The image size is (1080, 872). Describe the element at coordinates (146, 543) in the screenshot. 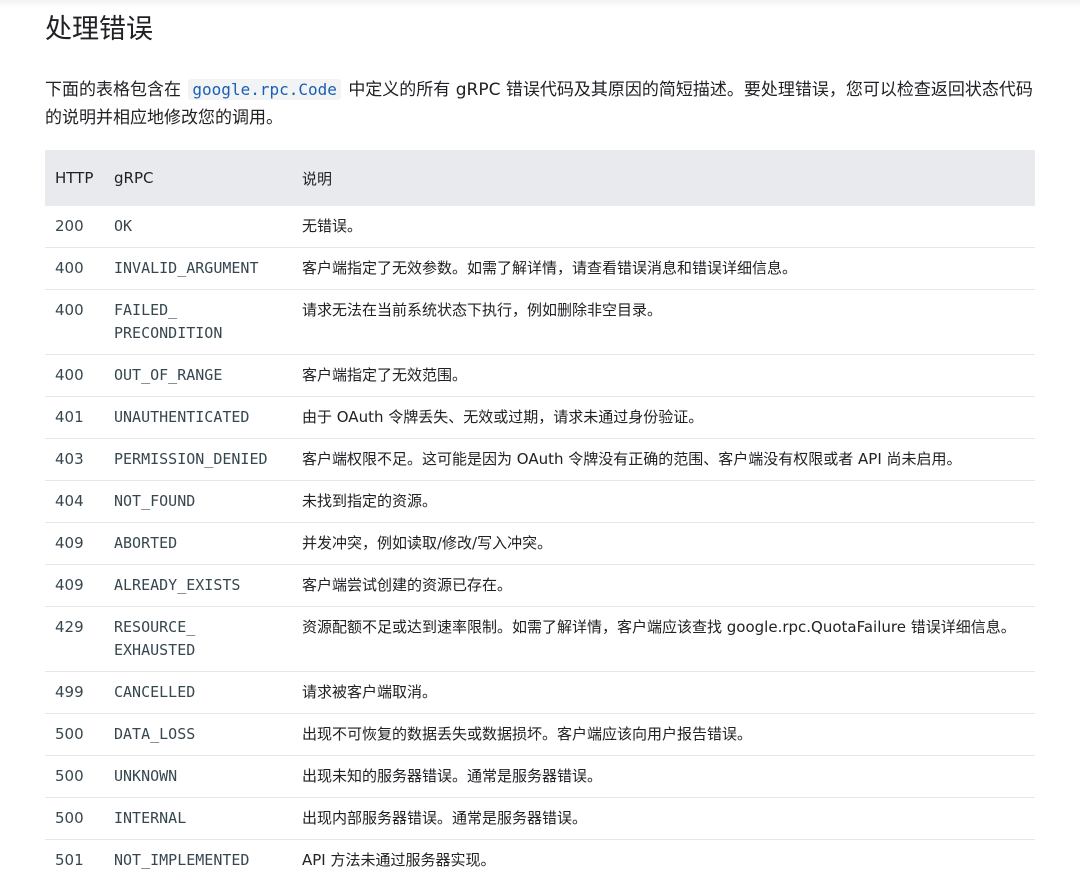

I see `grpc-code-text: ABORTED` at that location.